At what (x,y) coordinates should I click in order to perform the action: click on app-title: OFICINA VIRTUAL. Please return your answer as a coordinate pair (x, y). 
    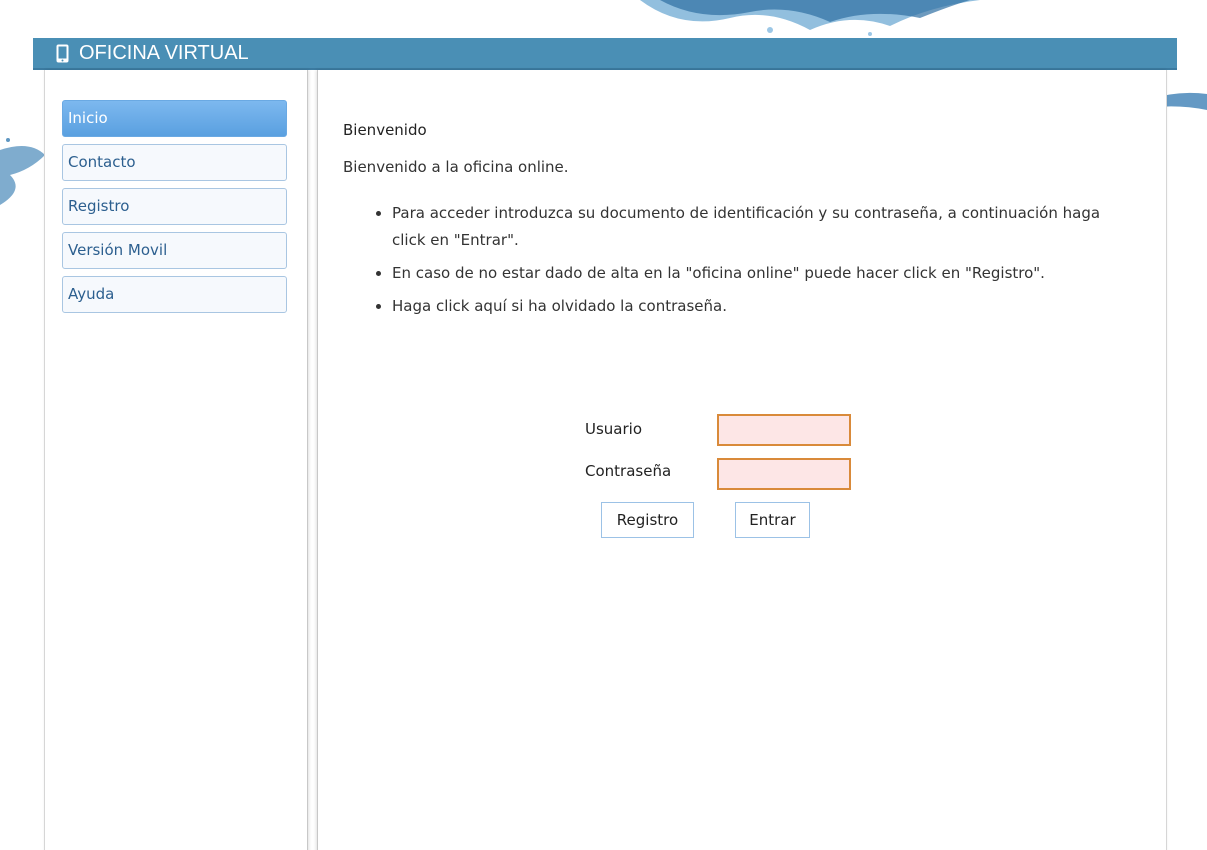
    Looking at the image, I should click on (152, 53).